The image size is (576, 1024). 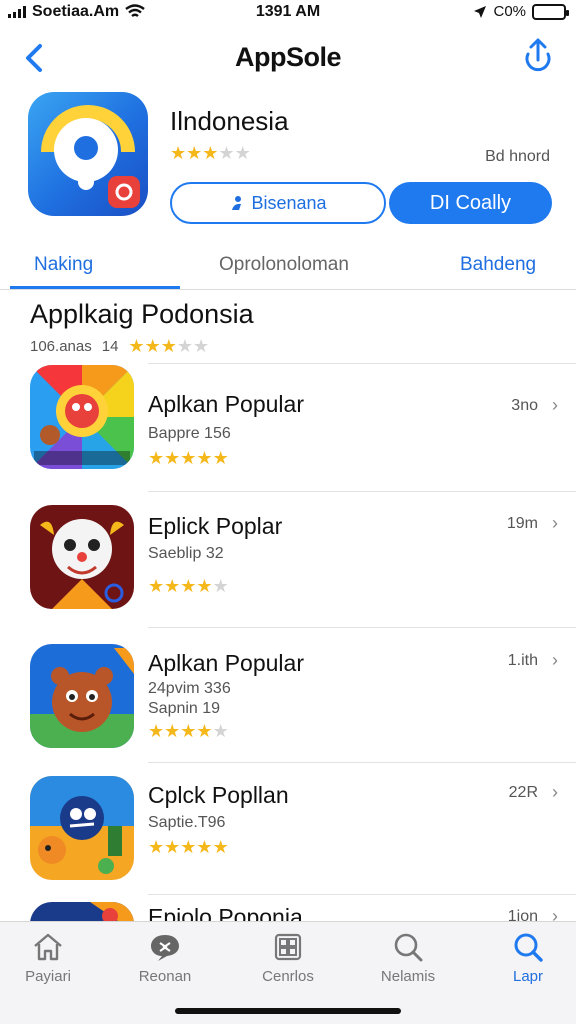 I want to click on section-rating: ★★★★★, so click(x=168, y=346).